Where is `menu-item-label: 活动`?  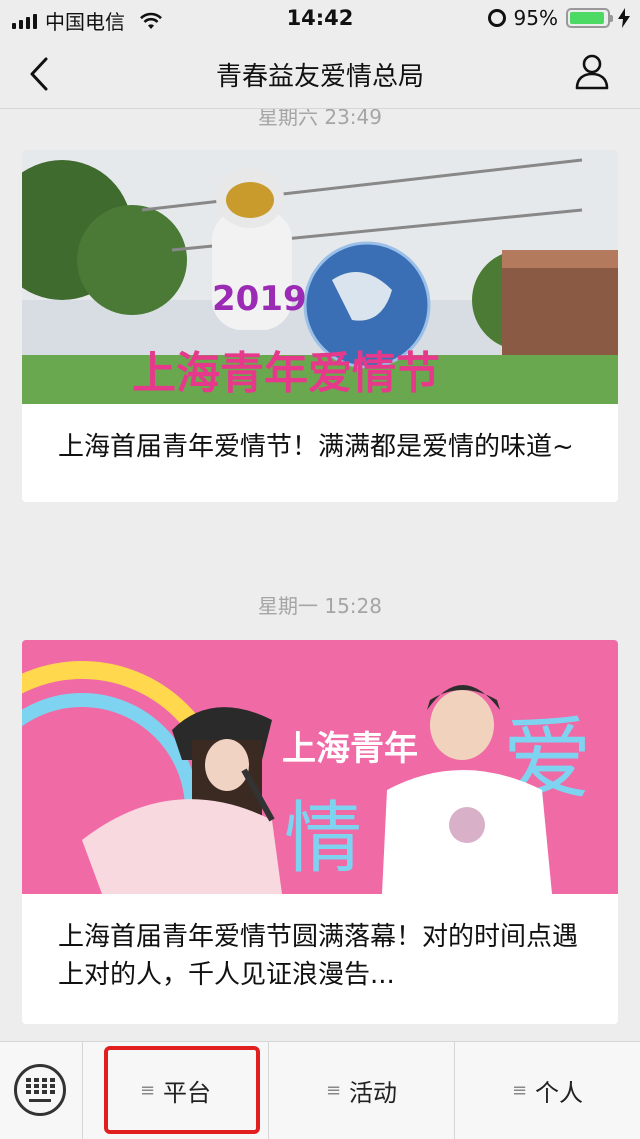 menu-item-label: 活动 is located at coordinates (373, 1093).